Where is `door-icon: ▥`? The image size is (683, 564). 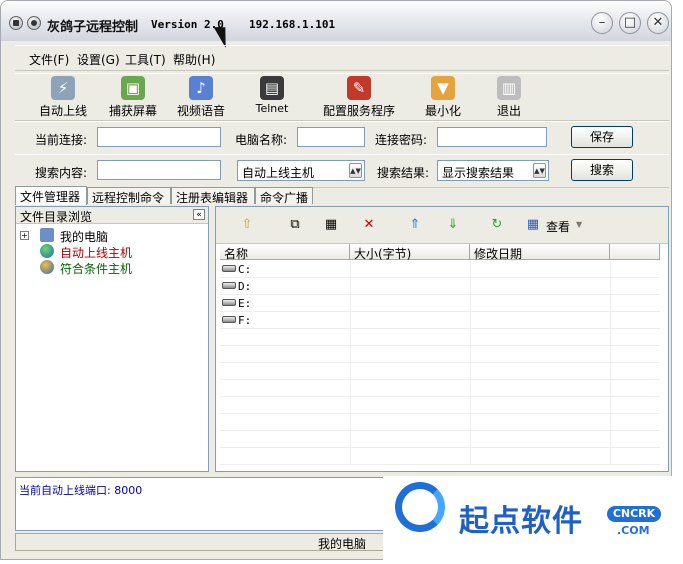 door-icon: ▥ is located at coordinates (509, 88).